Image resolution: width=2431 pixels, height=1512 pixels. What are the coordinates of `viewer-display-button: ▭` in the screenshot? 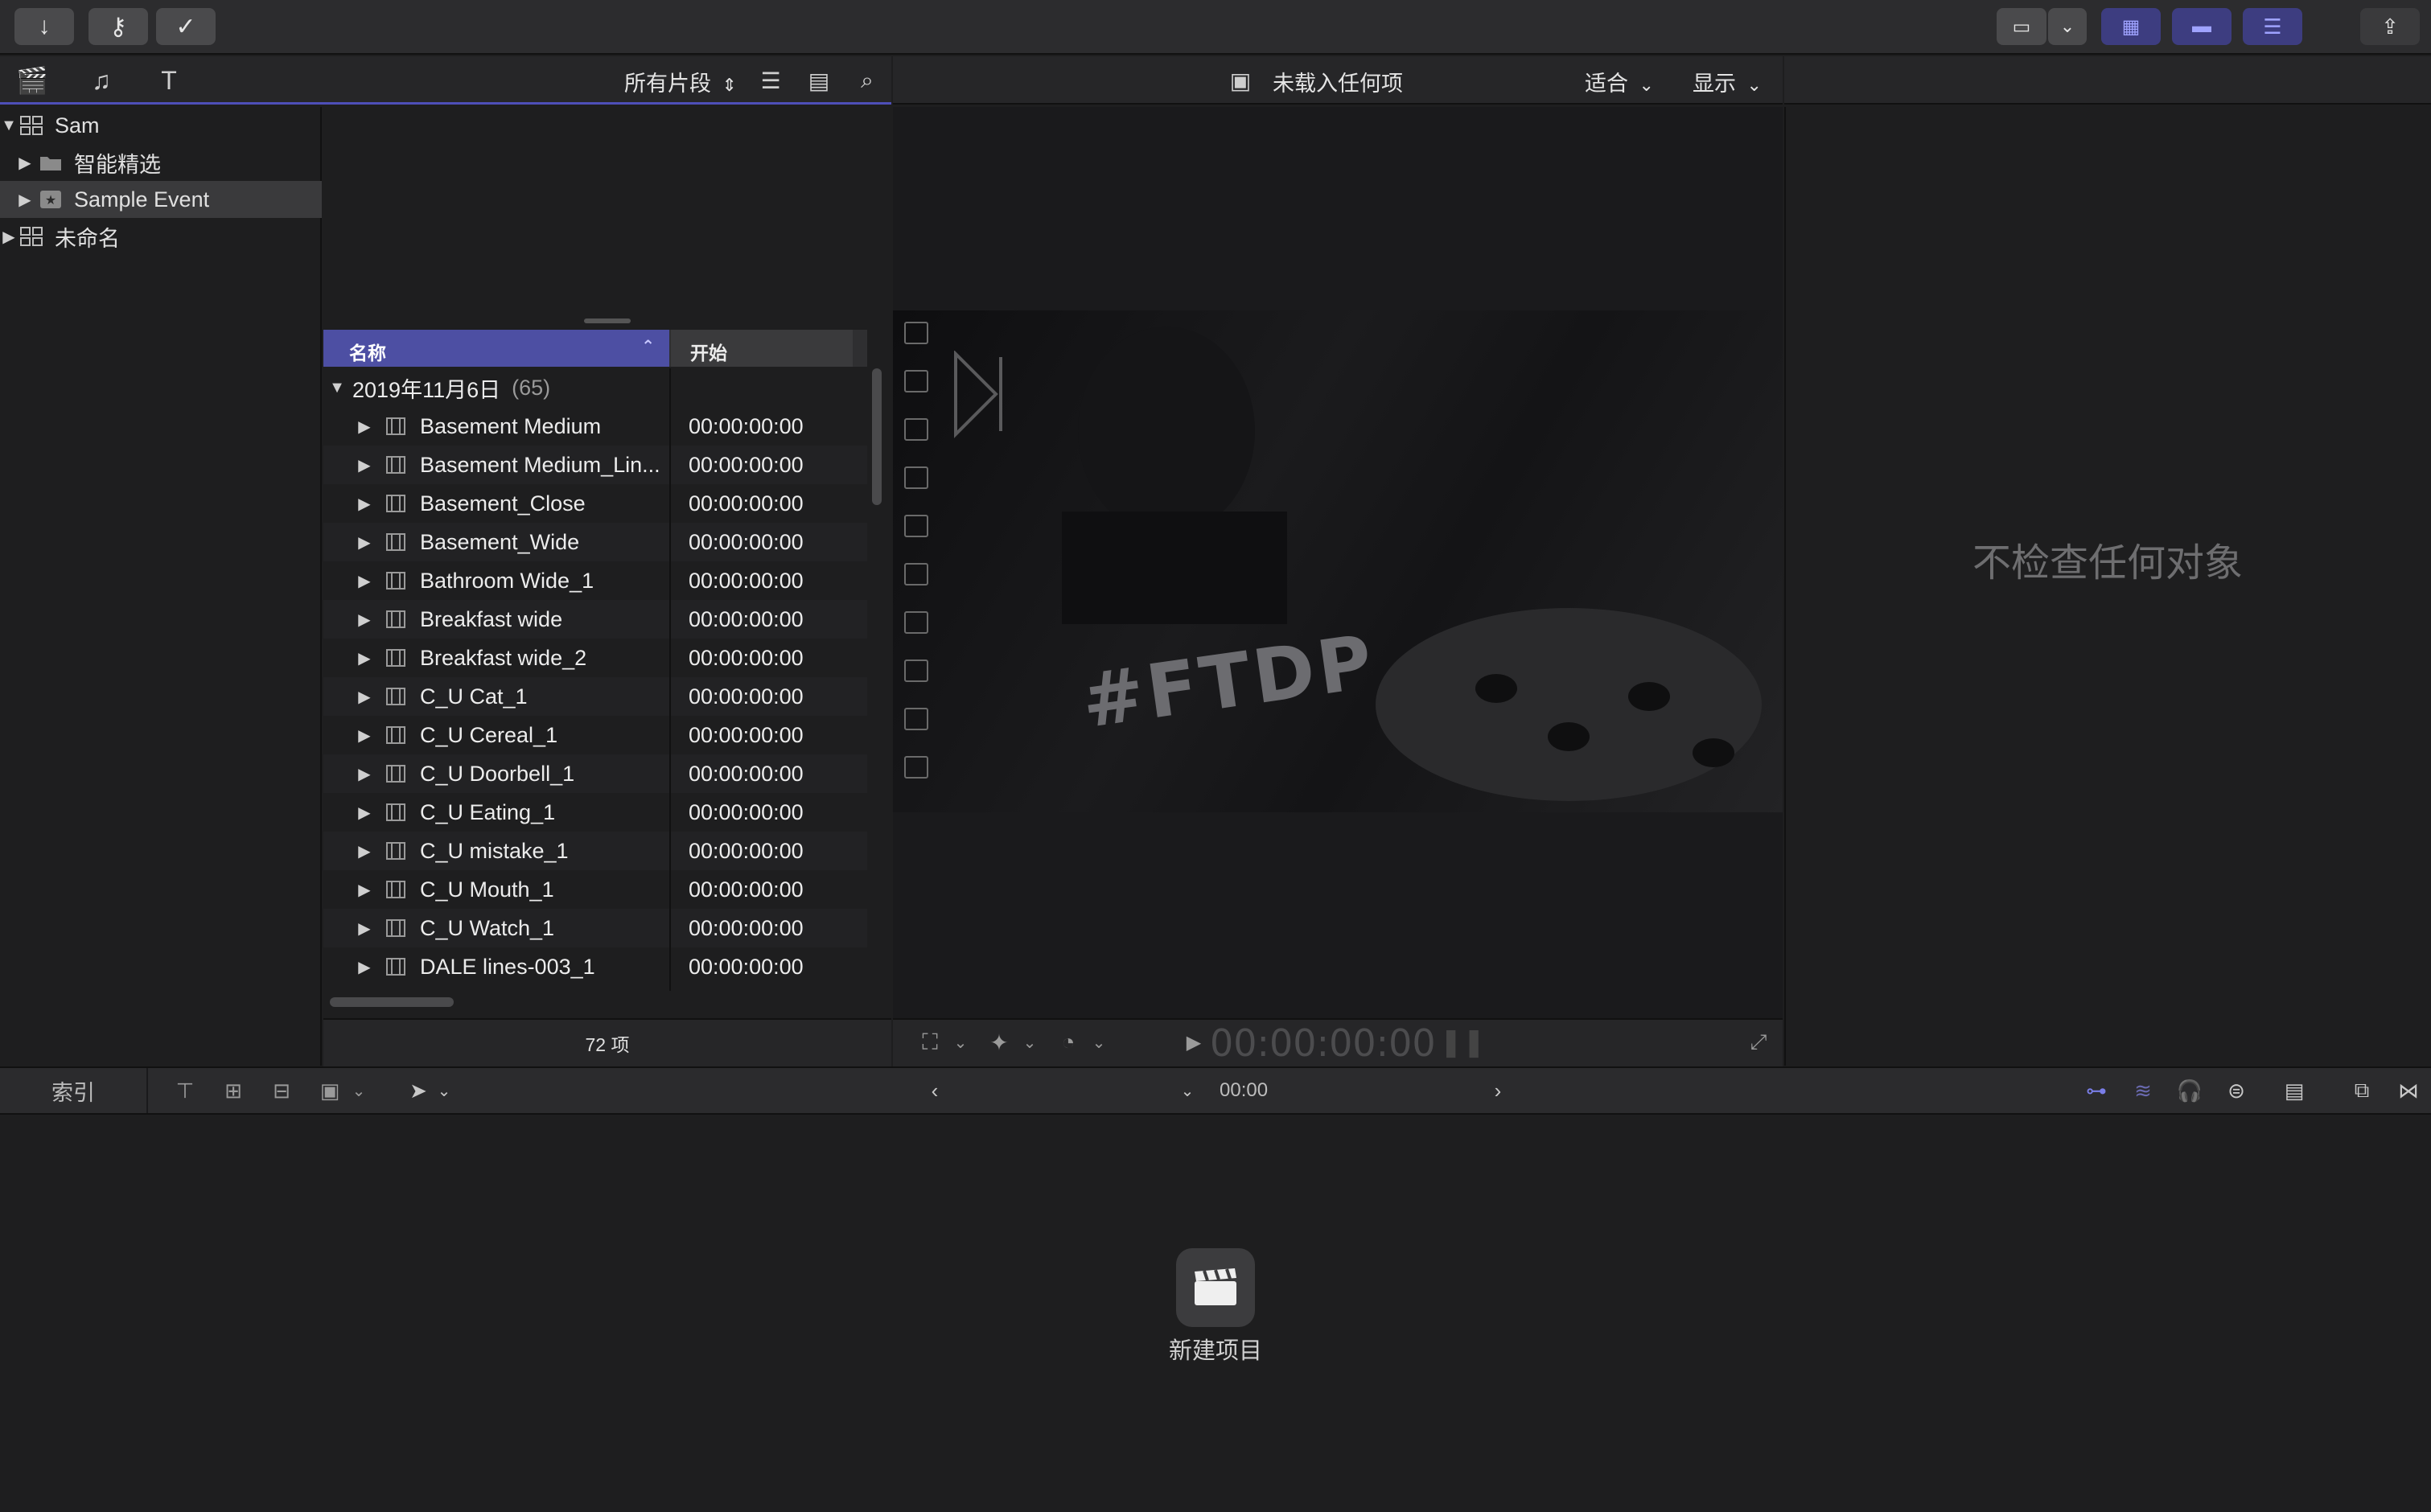 It's located at (2021, 26).